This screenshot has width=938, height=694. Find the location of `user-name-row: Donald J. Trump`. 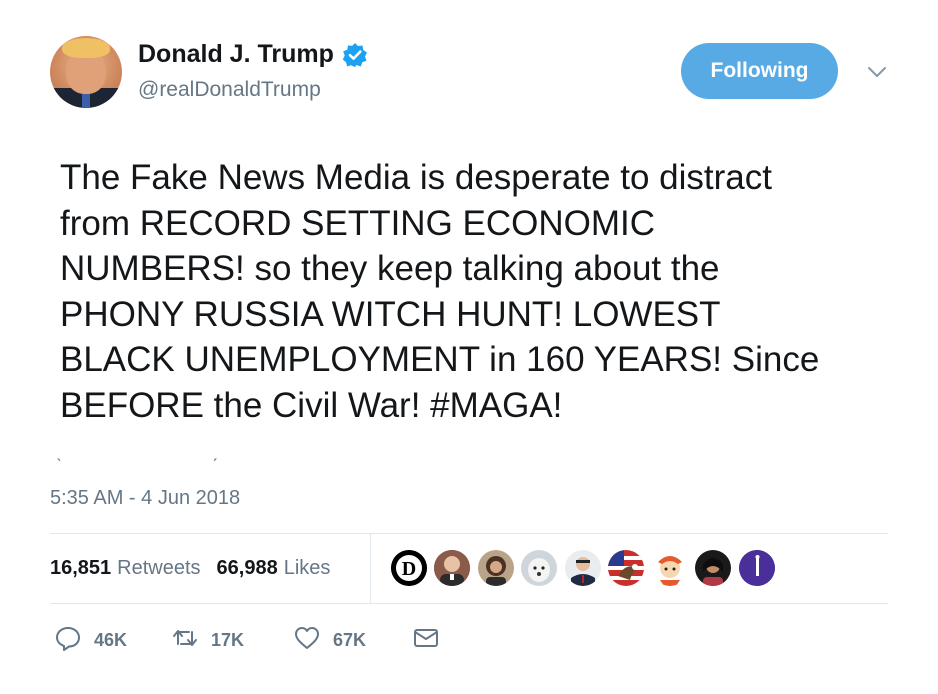

user-name-row: Donald J. Trump is located at coordinates (253, 54).